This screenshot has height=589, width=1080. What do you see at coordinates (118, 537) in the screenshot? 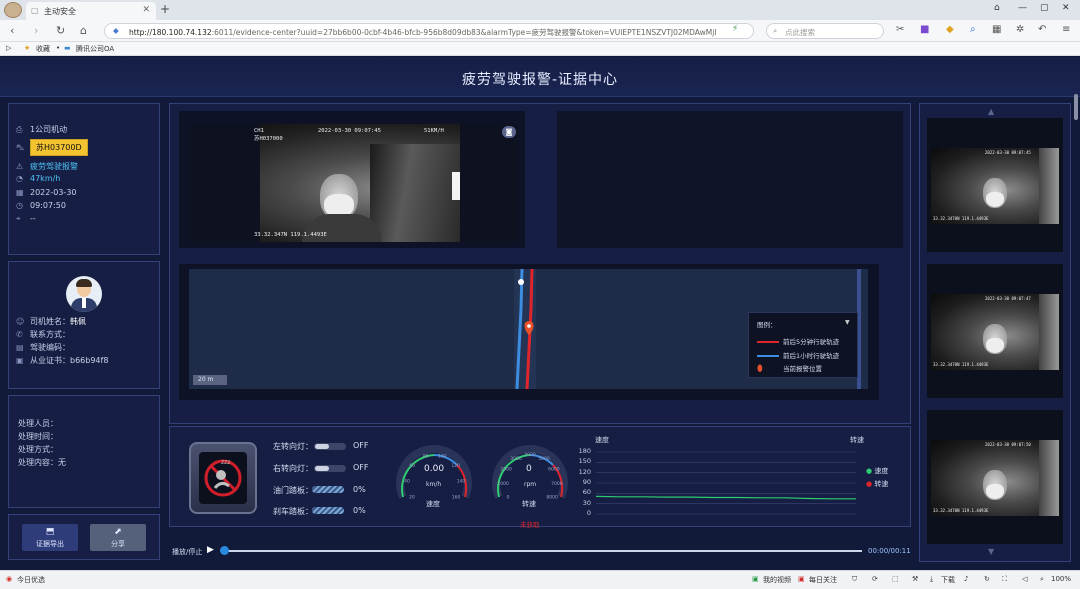
I see `share-button: ⬈ 分享` at bounding box center [118, 537].